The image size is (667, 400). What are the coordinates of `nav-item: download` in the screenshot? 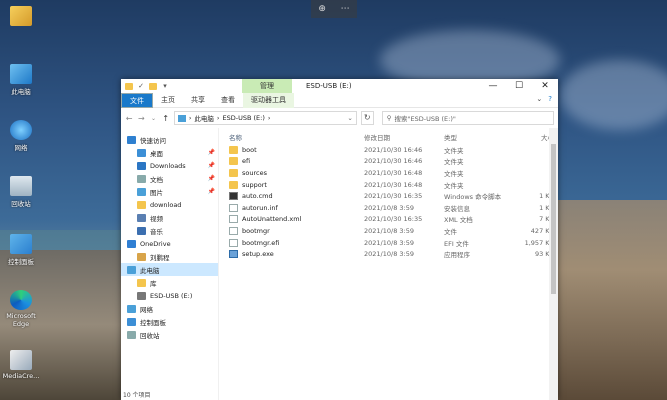 It's located at (169, 204).